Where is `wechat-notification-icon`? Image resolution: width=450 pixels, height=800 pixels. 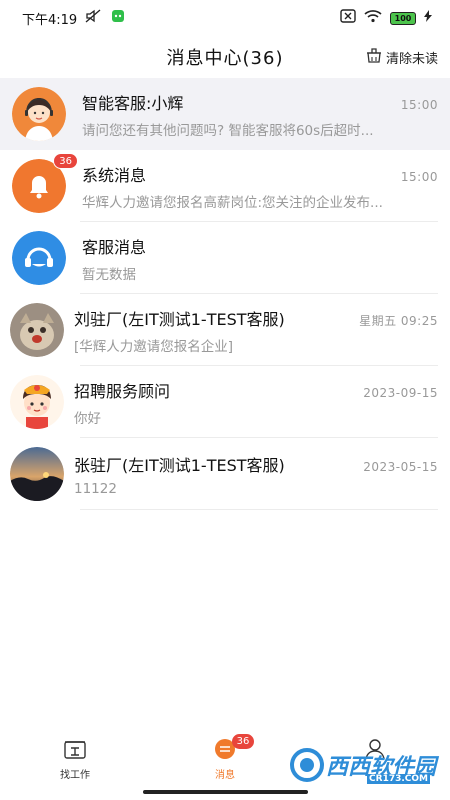
wechat-notification-icon is located at coordinates (118, 18).